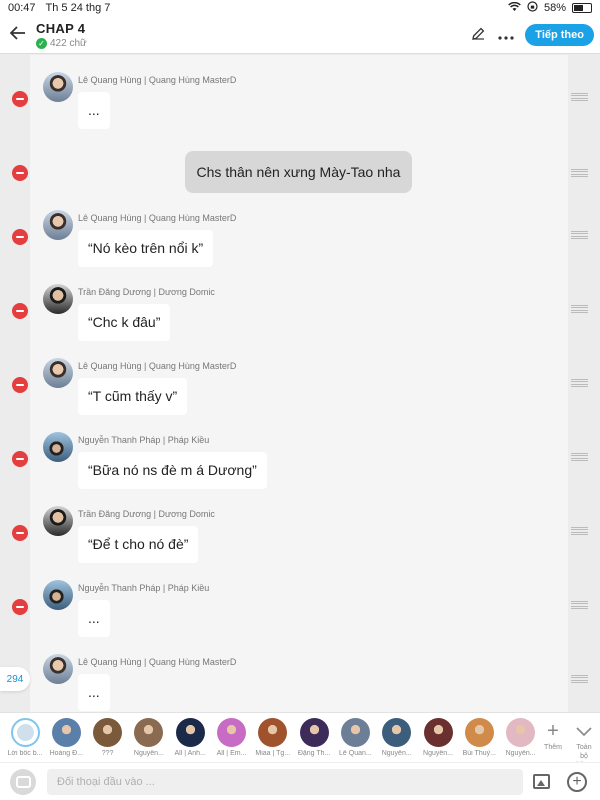 The height and width of the screenshot is (800, 600). Describe the element at coordinates (124, 322) in the screenshot. I see `message-bubble: “Chc k đâu”` at that location.